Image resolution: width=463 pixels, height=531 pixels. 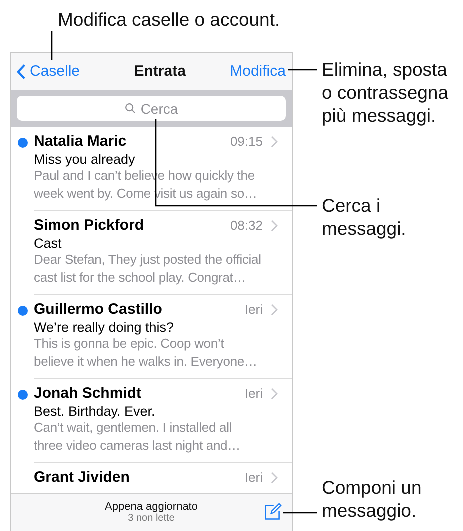 I want to click on message-time: 08:32, so click(x=246, y=225).